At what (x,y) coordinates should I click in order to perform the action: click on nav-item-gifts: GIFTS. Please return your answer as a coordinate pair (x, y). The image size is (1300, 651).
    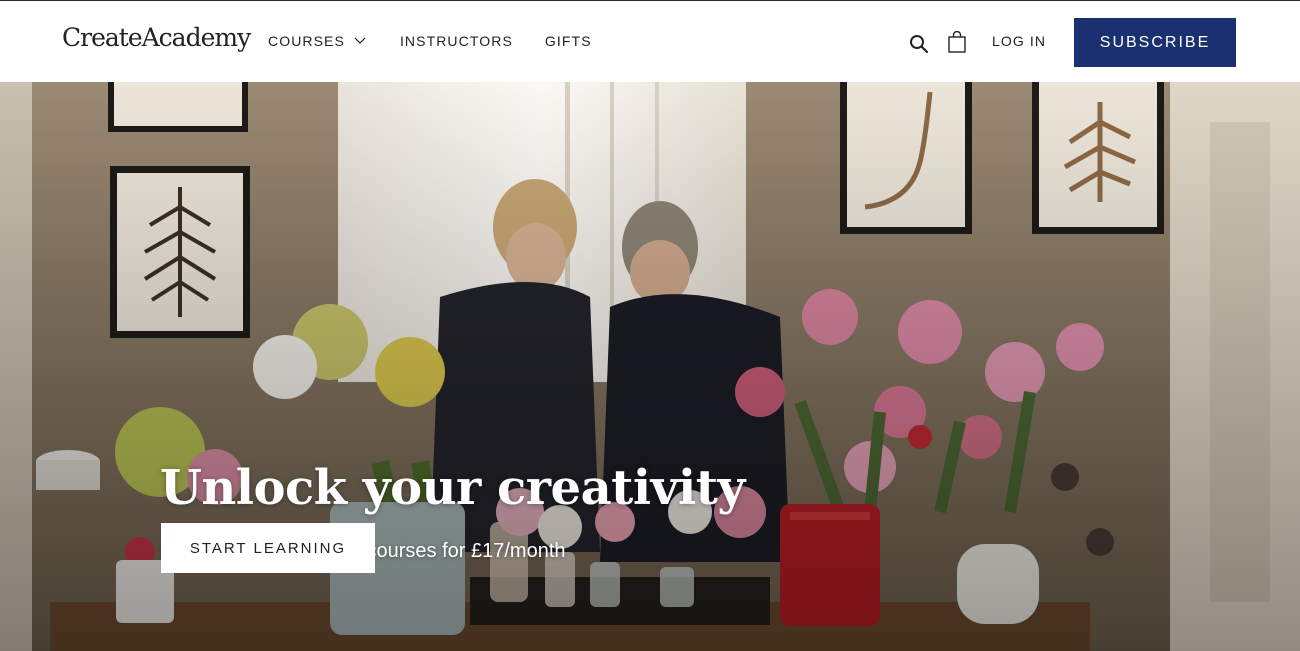
    Looking at the image, I should click on (568, 41).